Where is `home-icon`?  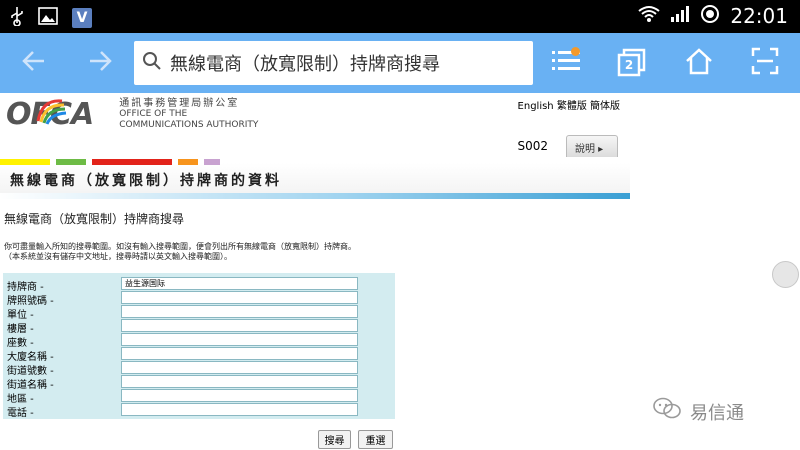 home-icon is located at coordinates (699, 63).